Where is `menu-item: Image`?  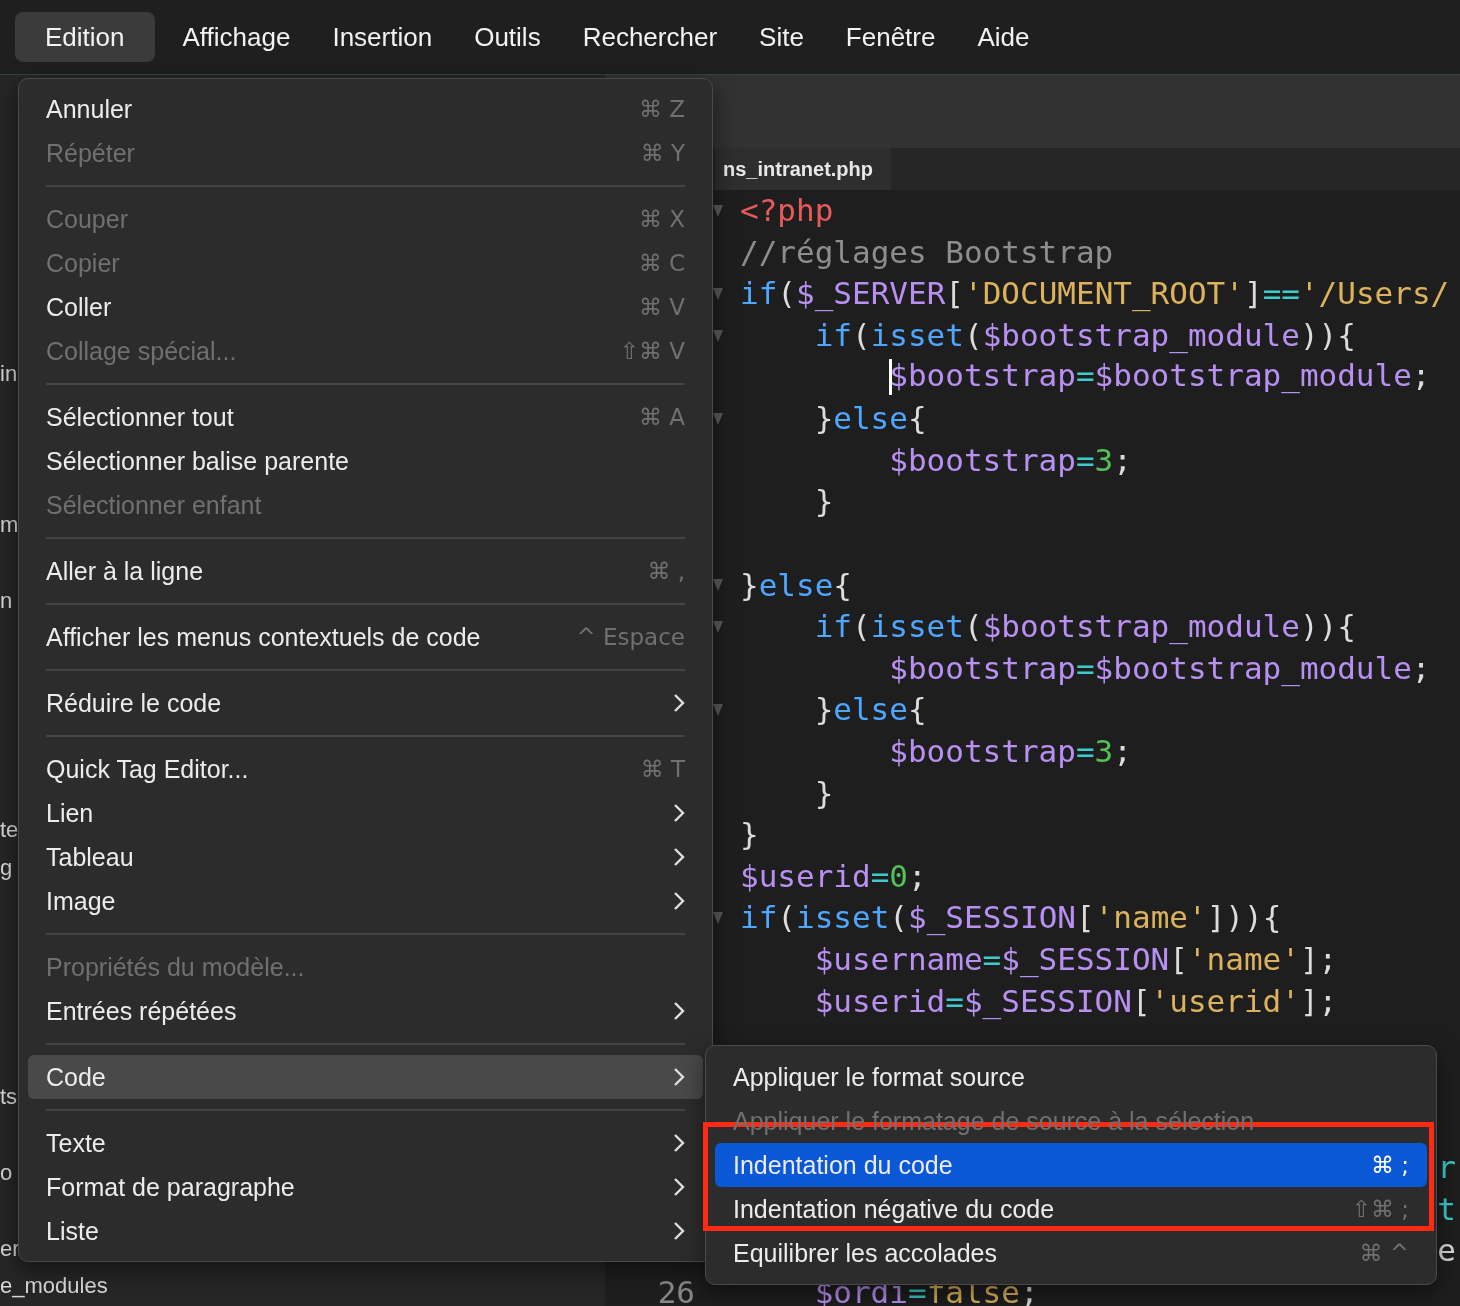
menu-item: Image is located at coordinates (365, 901).